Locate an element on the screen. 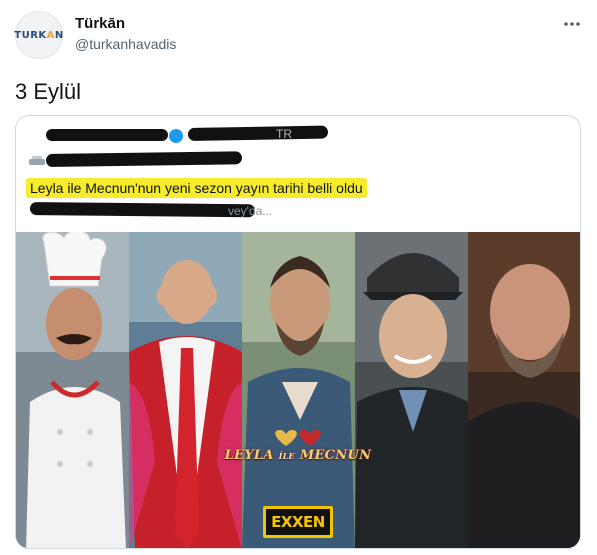  more-options-button is located at coordinates (572, 24).